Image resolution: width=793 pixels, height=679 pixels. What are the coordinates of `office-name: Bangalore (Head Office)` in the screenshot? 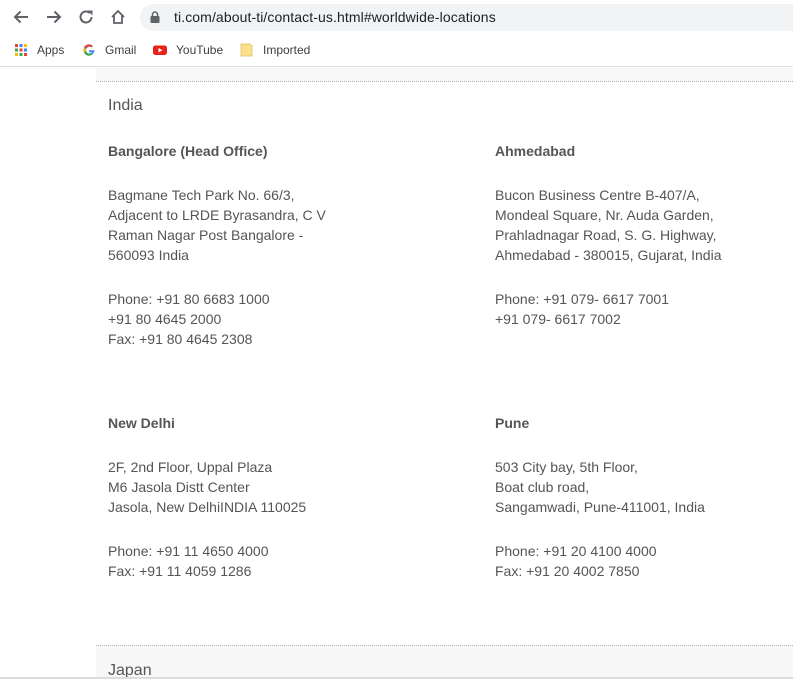 It's located at (188, 151).